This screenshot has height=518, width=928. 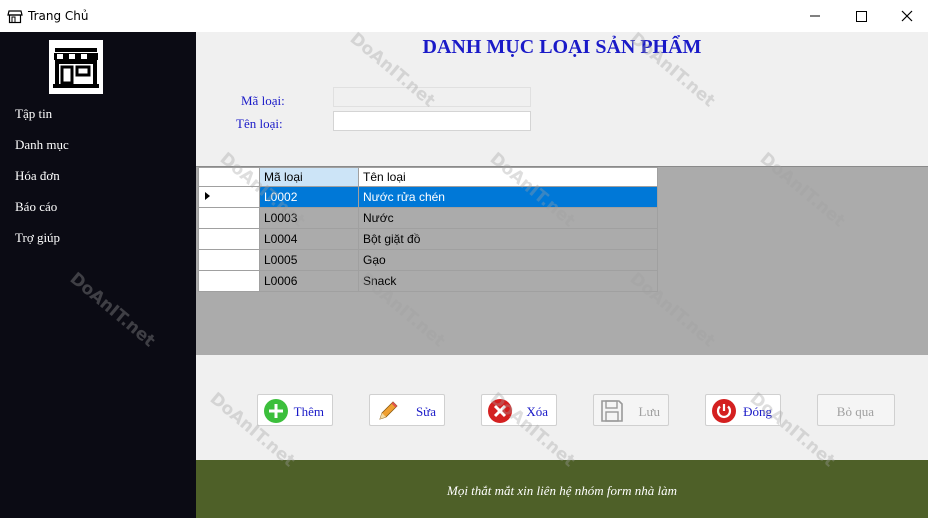 I want to click on column-header-ma-loai: Mã loại, so click(x=309, y=177).